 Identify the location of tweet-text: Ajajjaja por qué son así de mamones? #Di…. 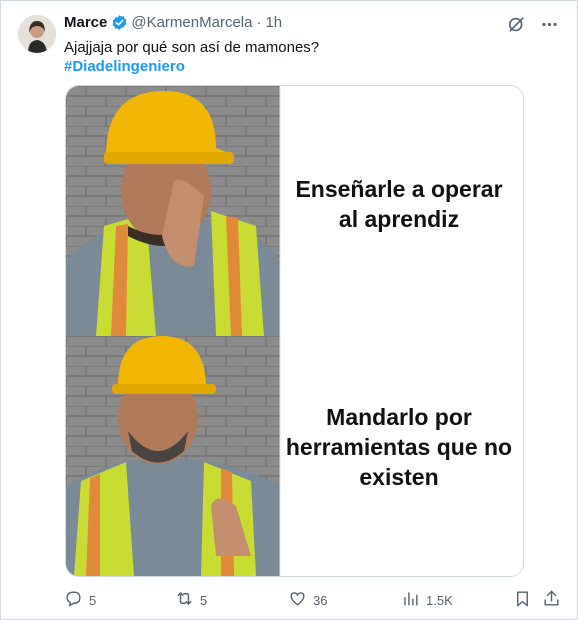
(191, 57).